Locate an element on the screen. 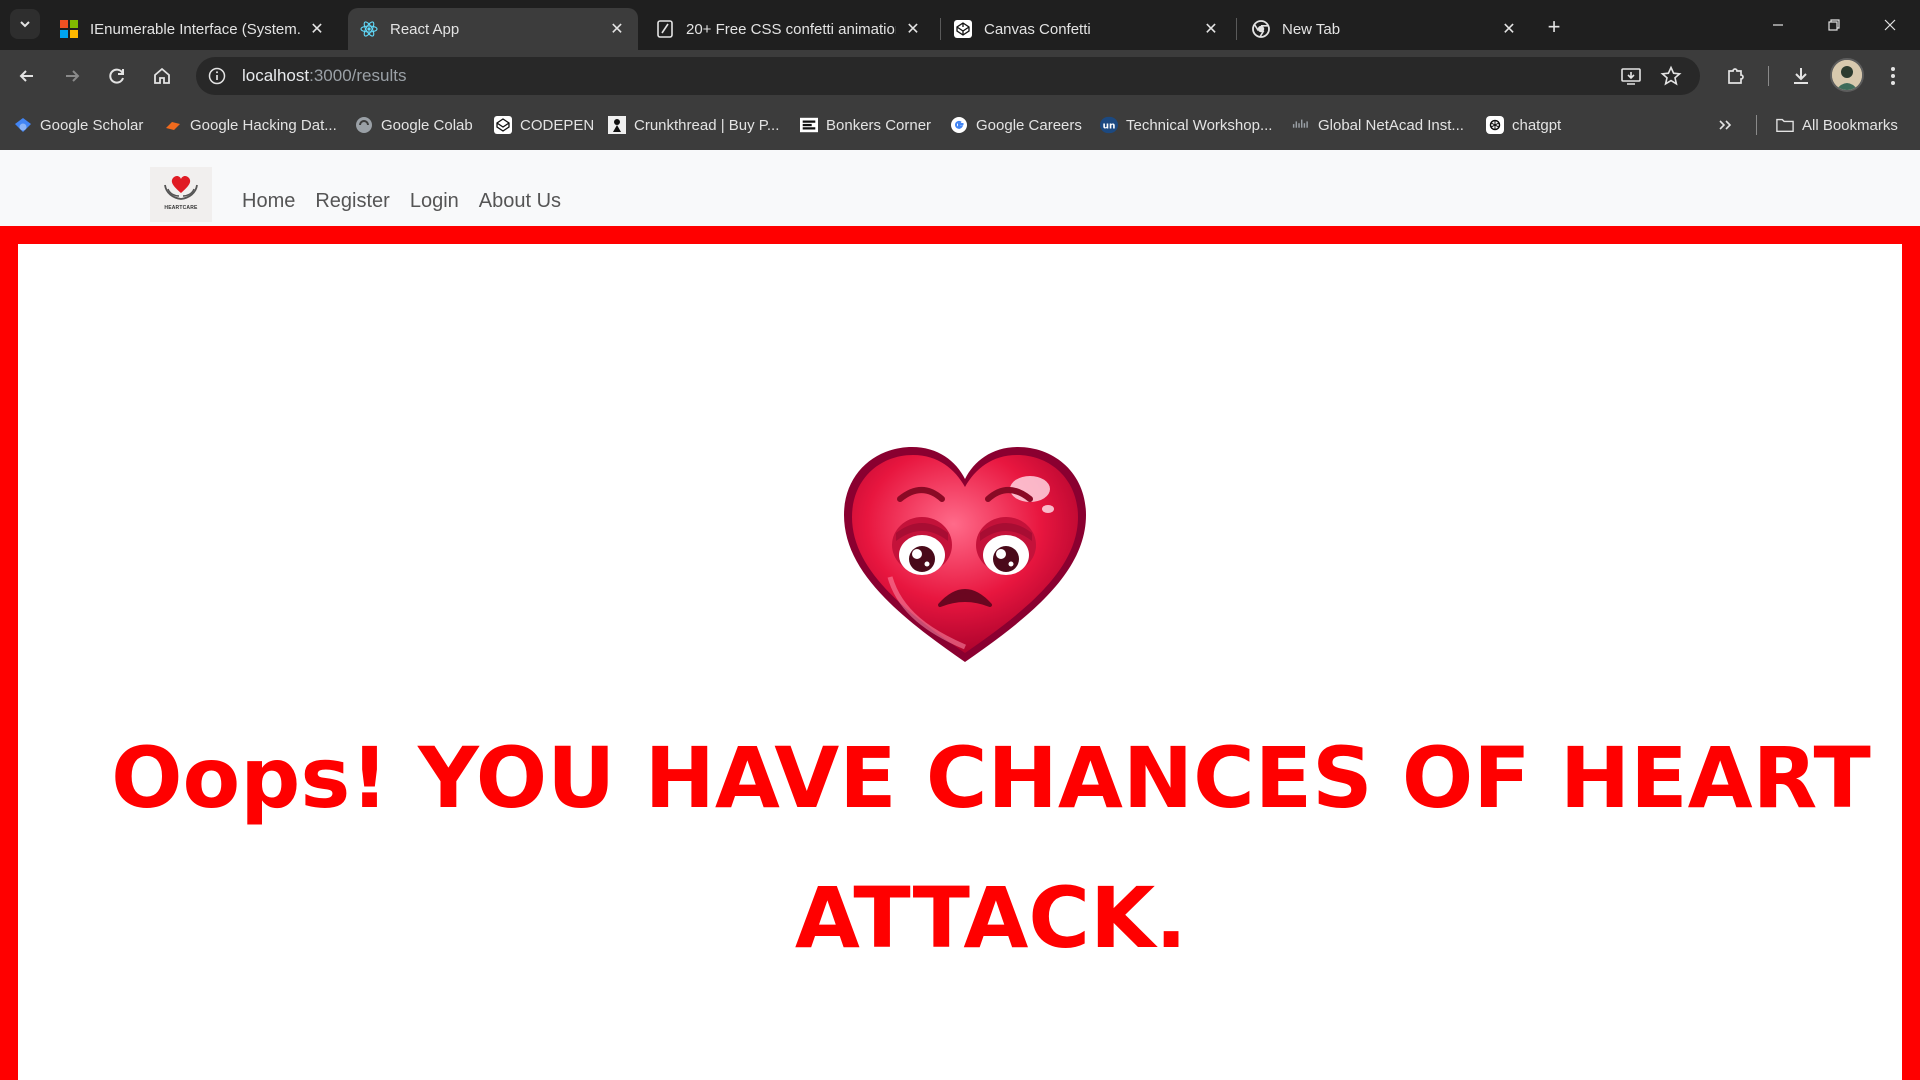 The height and width of the screenshot is (1080, 1920). url-text: localhost:3000/results is located at coordinates (324, 76).